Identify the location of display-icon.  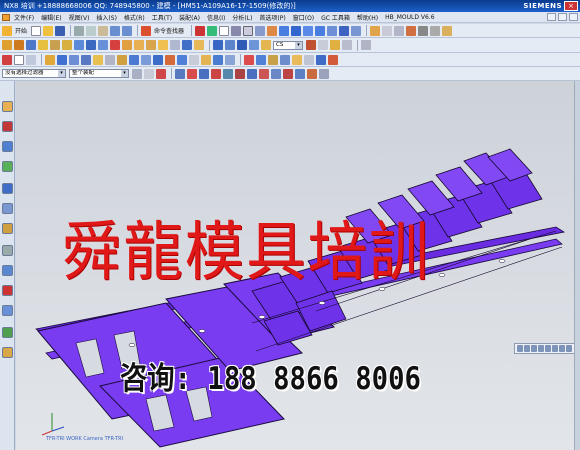
(399, 30).